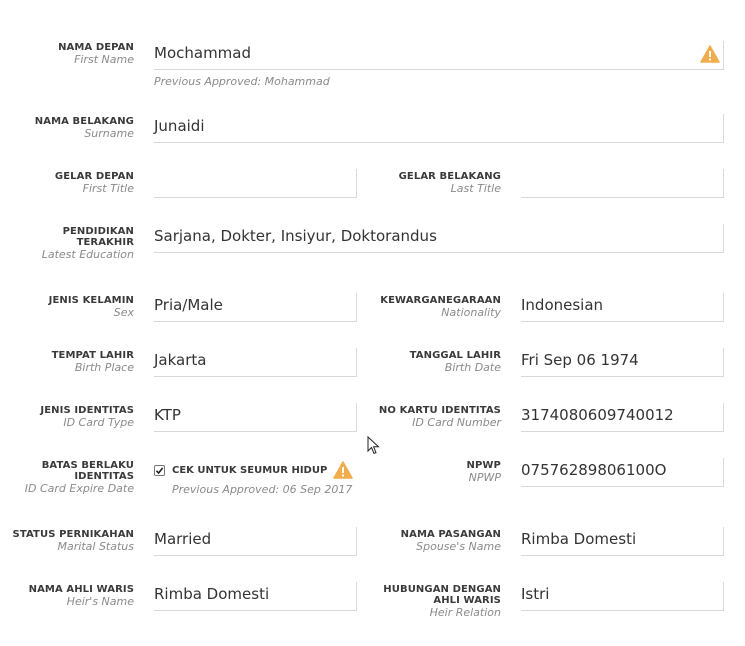 The width and height of the screenshot is (745, 646). I want to click on last-title-label-main: GELAR BELAKANG, so click(449, 176).